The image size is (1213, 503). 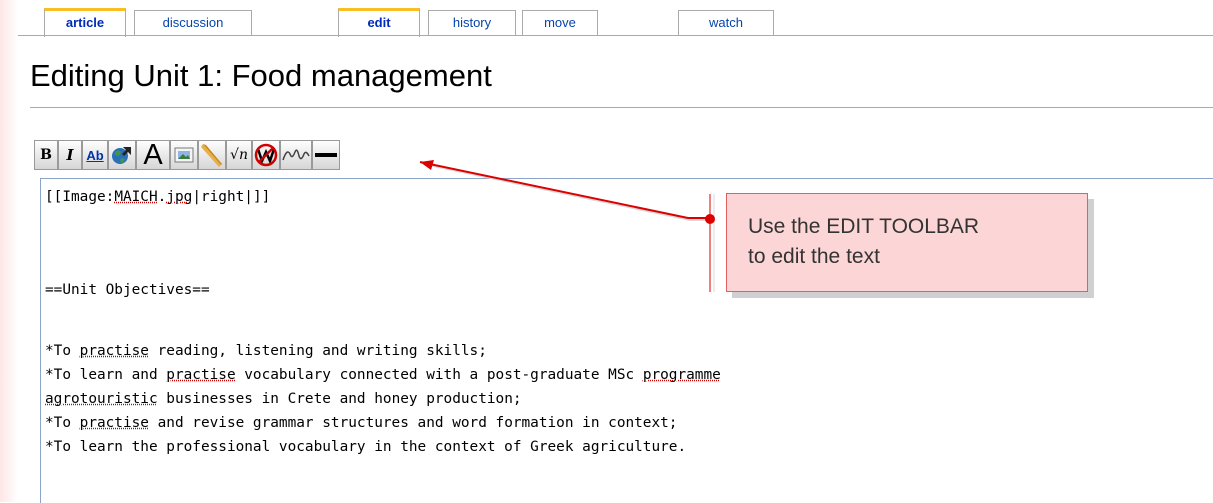 I want to click on callout-box: Use the EDIT TOOLBAR to edit the text, so click(x=907, y=242).